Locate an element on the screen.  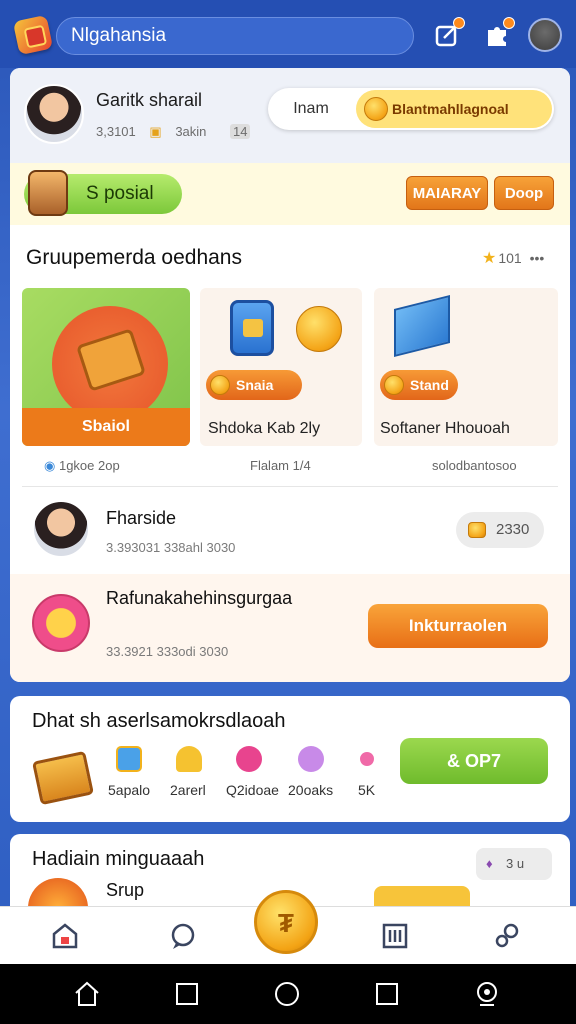
tile-subtext: solodbantosoo is located at coordinates (474, 465).